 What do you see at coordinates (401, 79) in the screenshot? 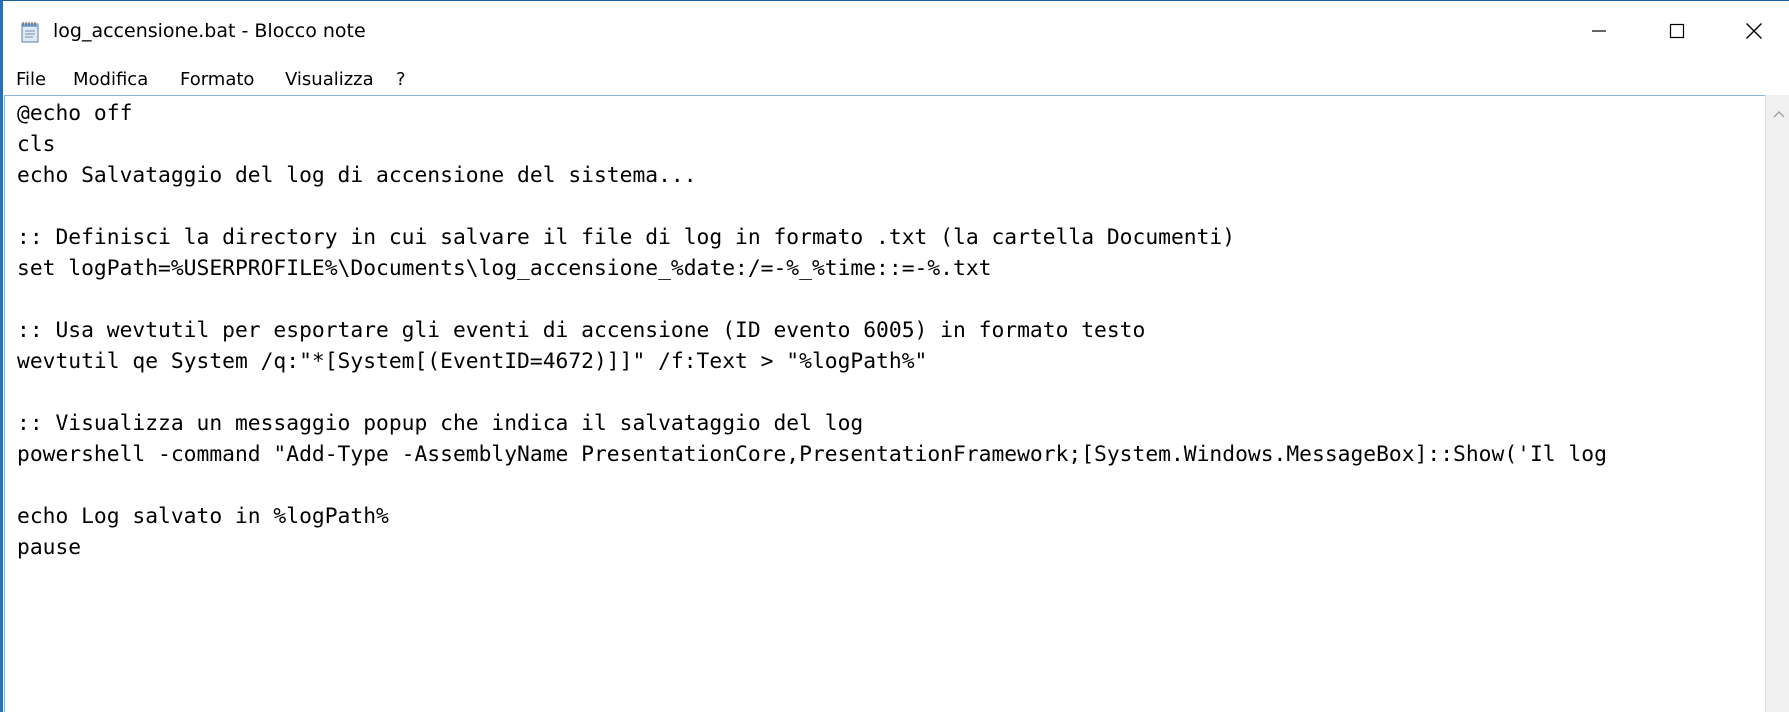
I see `menu-help: ?` at bounding box center [401, 79].